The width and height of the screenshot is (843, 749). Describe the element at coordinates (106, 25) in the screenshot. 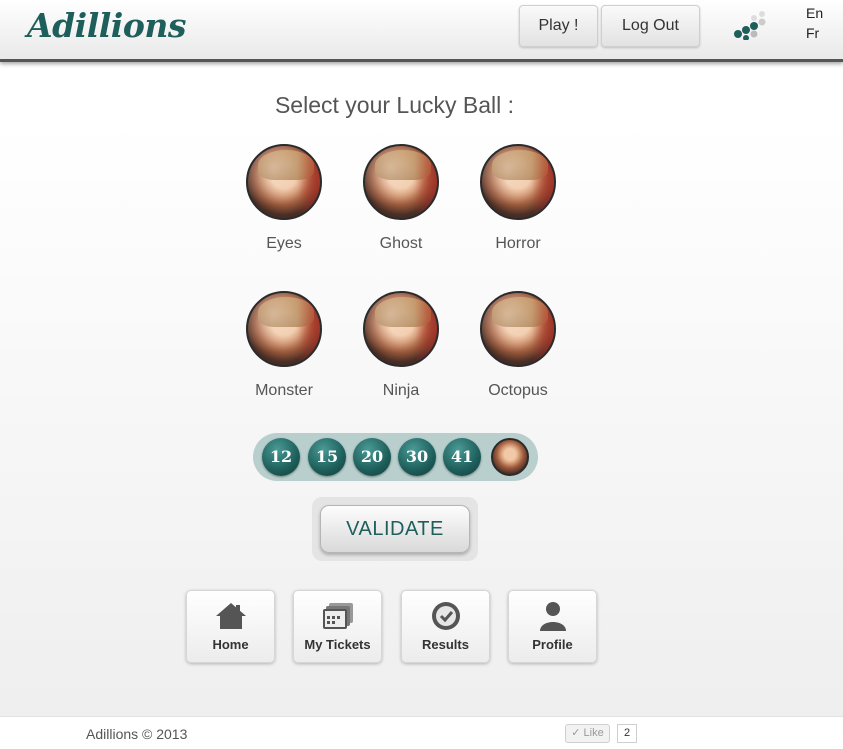

I see `logo: Adillions` at that location.